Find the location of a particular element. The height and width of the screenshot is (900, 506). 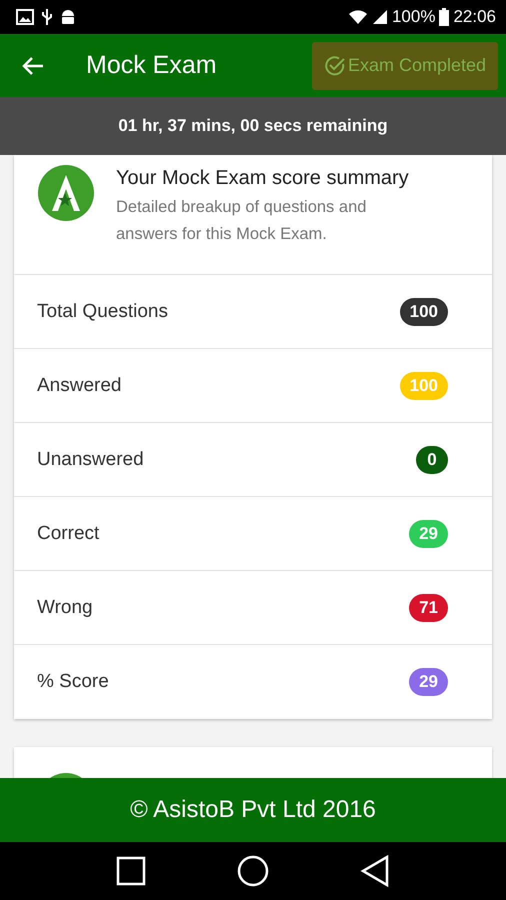

clock: 22:06 is located at coordinates (474, 17).